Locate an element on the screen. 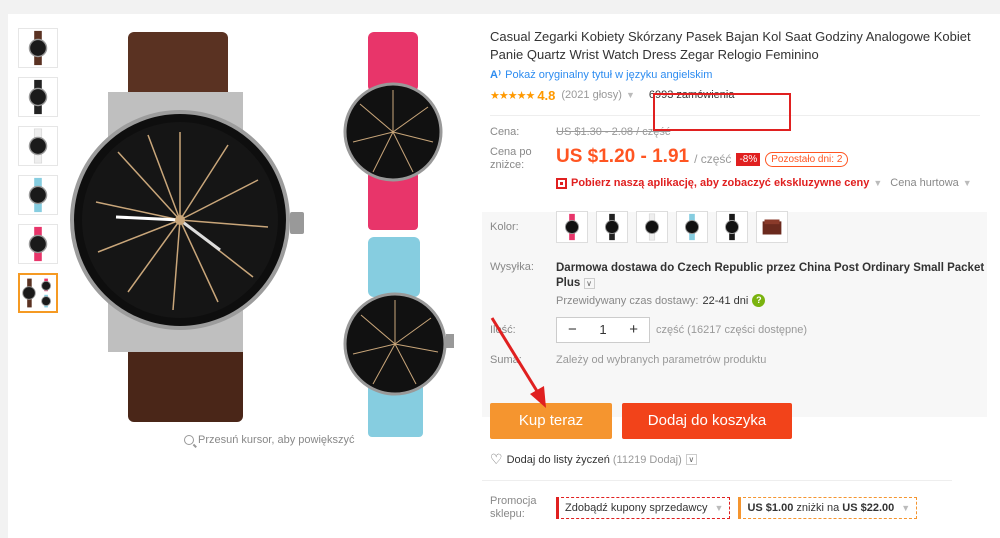 This screenshot has height=538, width=1000. action-buttons: Kup teraz Dodaj do koszyka is located at coordinates (735, 421).